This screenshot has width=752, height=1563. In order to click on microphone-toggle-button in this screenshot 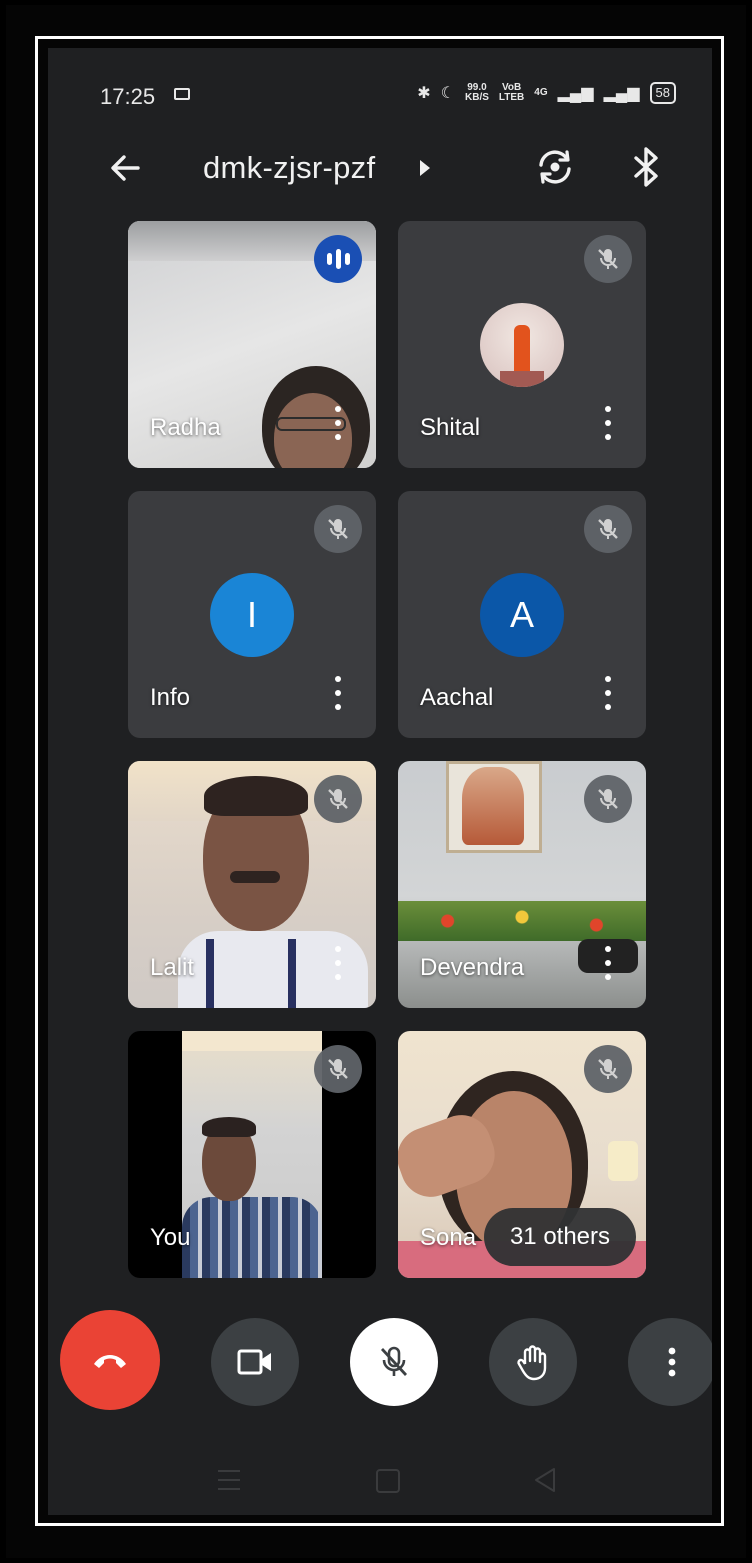, I will do `click(394, 1362)`.